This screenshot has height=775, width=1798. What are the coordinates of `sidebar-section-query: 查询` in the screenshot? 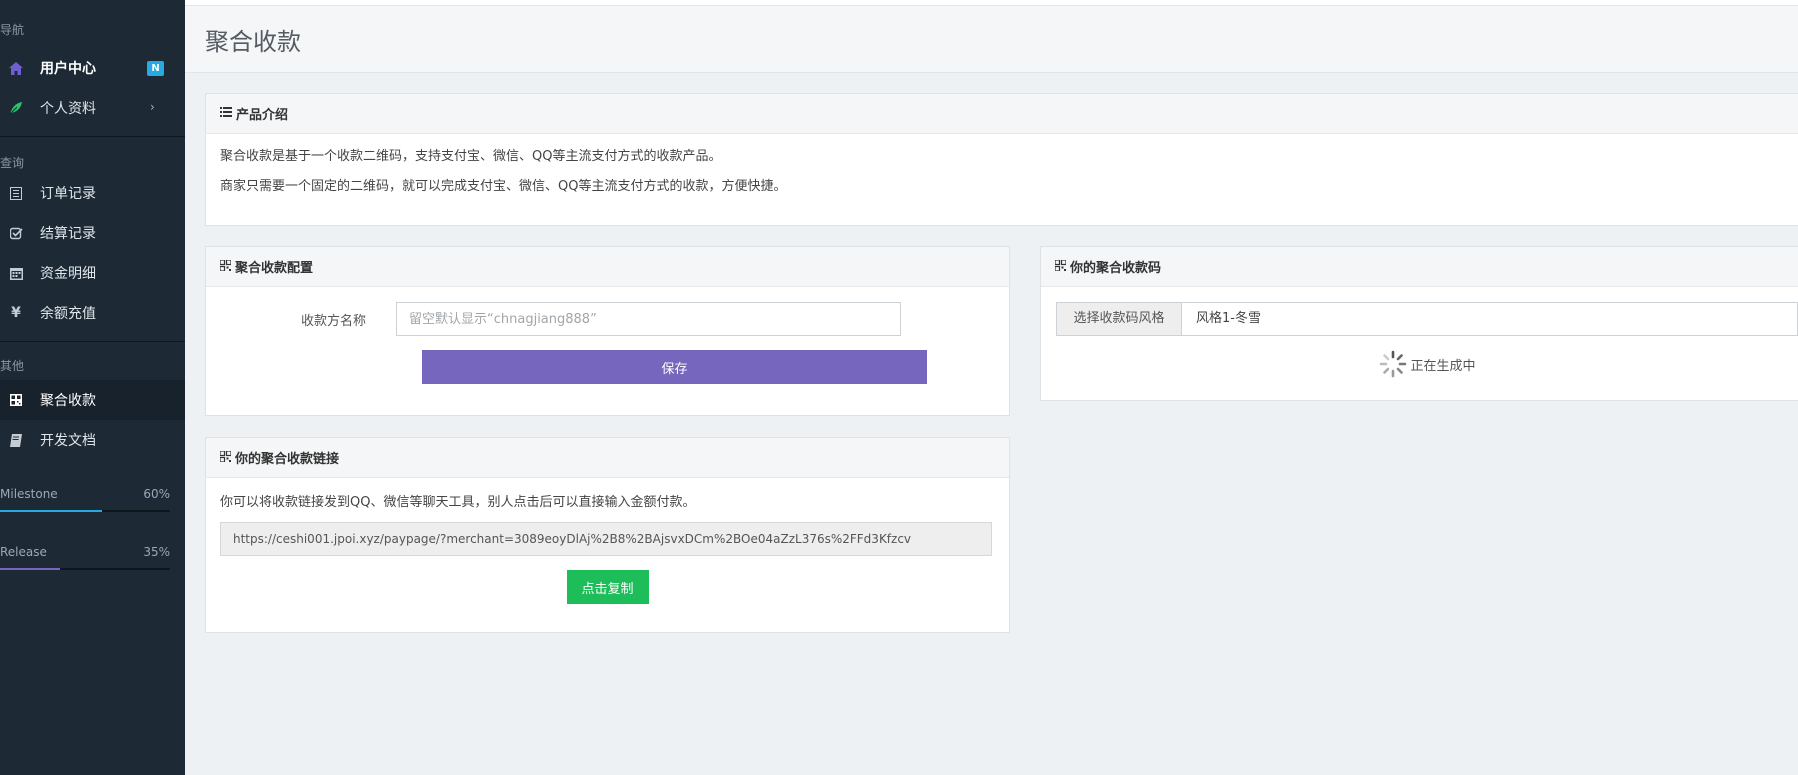 It's located at (12, 163).